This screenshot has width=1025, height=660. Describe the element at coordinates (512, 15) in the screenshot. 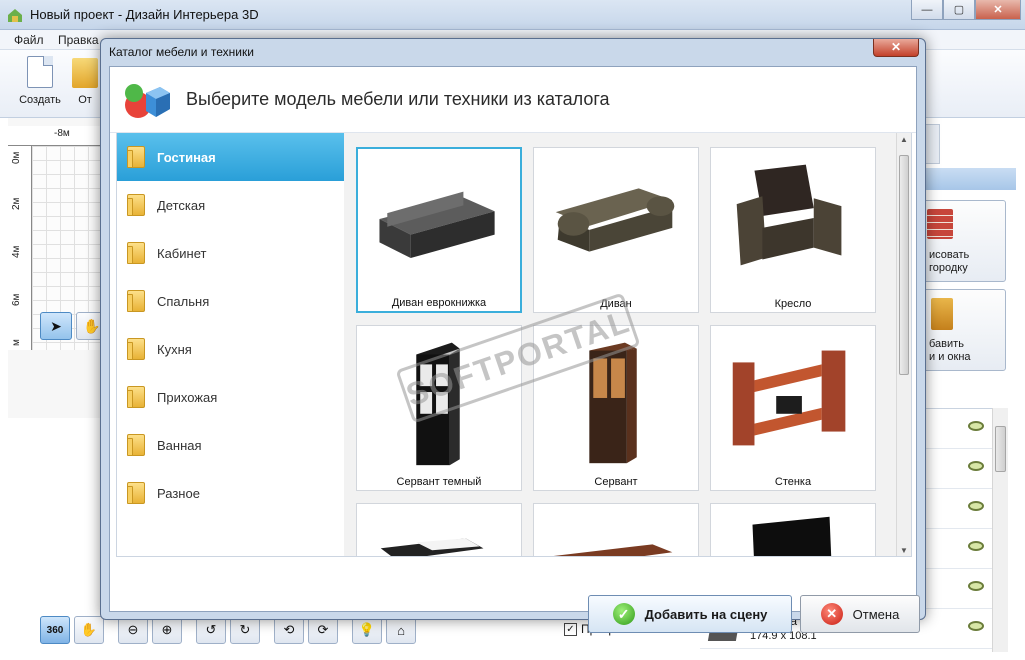

I see `main-titlebar: Новый проект - Дизайн Интерьера 3D — ▢ ✕` at that location.